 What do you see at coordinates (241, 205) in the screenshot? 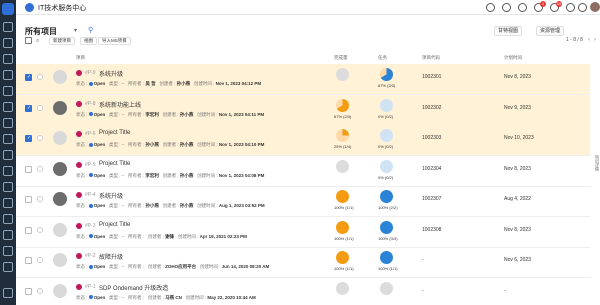
I see `created-time: Aug 1, 2023 03:52 PM` at bounding box center [241, 205].